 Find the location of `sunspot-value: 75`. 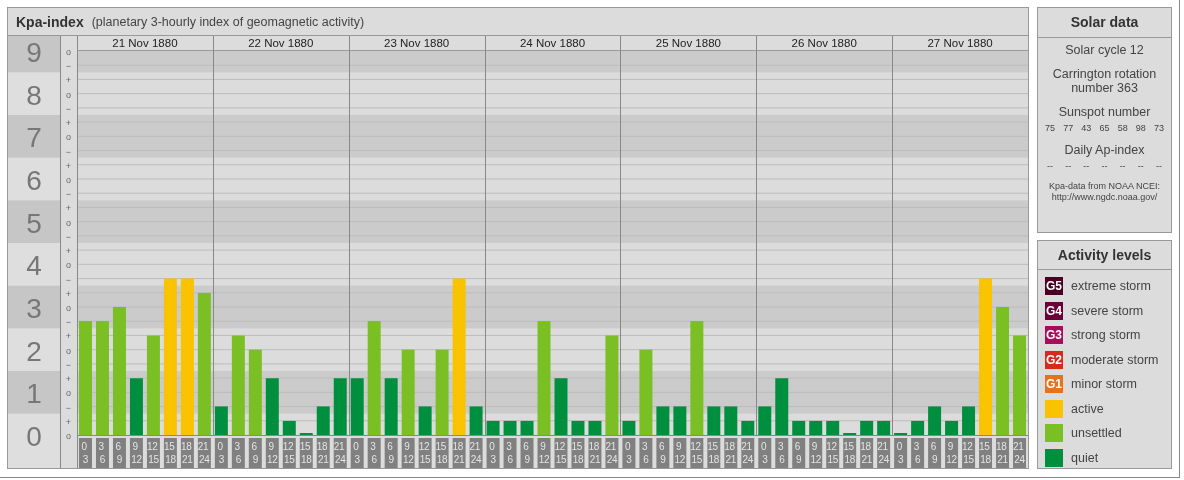

sunspot-value: 75 is located at coordinates (1050, 128).